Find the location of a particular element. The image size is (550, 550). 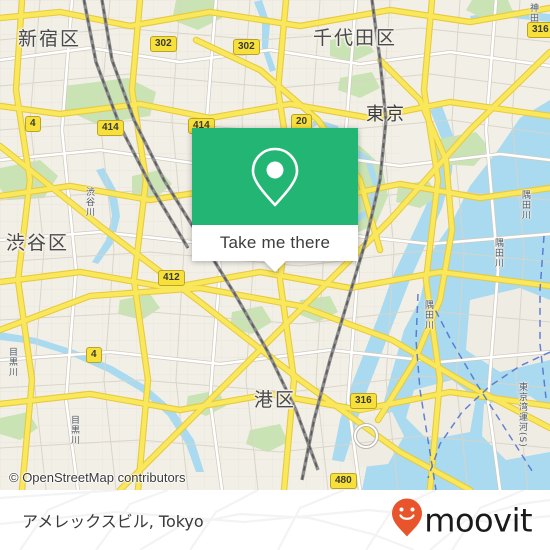

take-me-there-label: Take me there is located at coordinates (275, 242).